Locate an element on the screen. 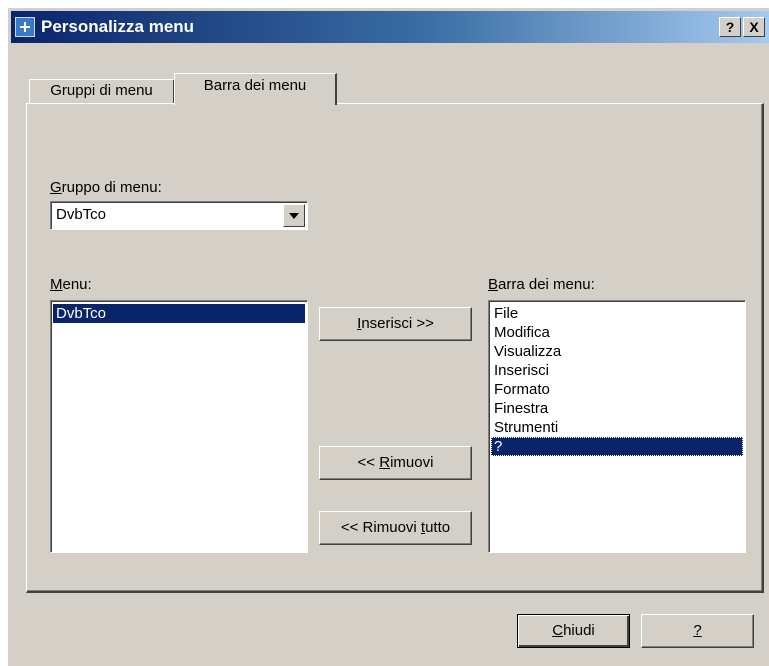 The image size is (769, 666). menubar-list-label: Barra dei menu: is located at coordinates (541, 284).